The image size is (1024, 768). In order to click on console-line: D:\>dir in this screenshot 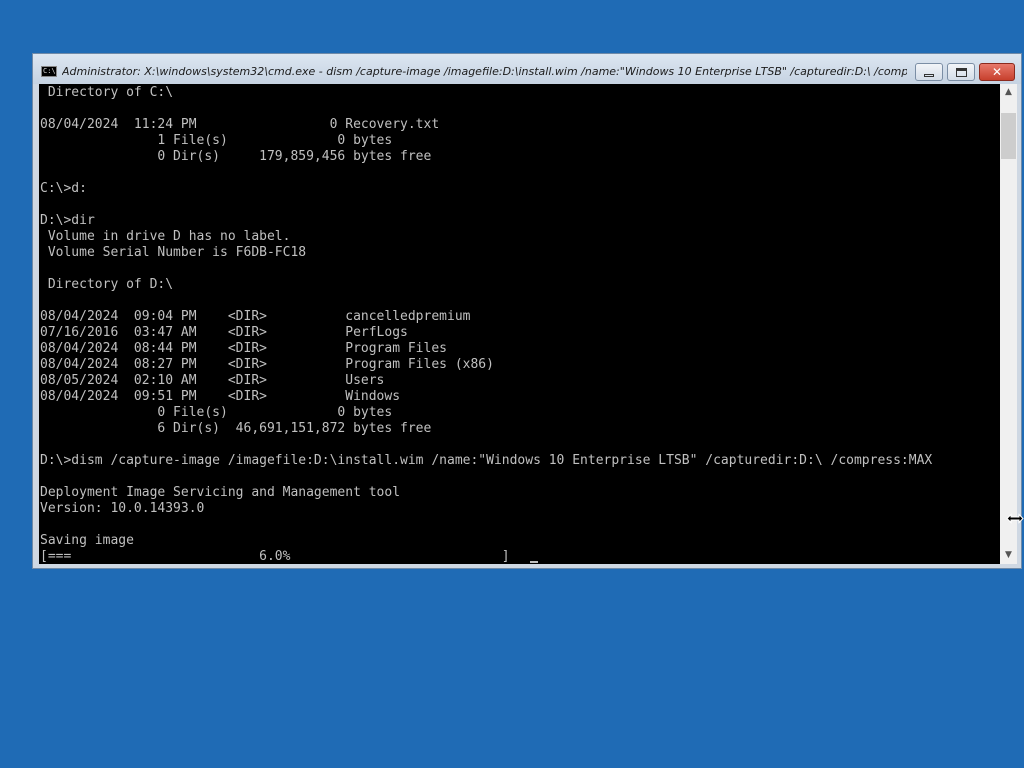, I will do `click(67, 220)`.